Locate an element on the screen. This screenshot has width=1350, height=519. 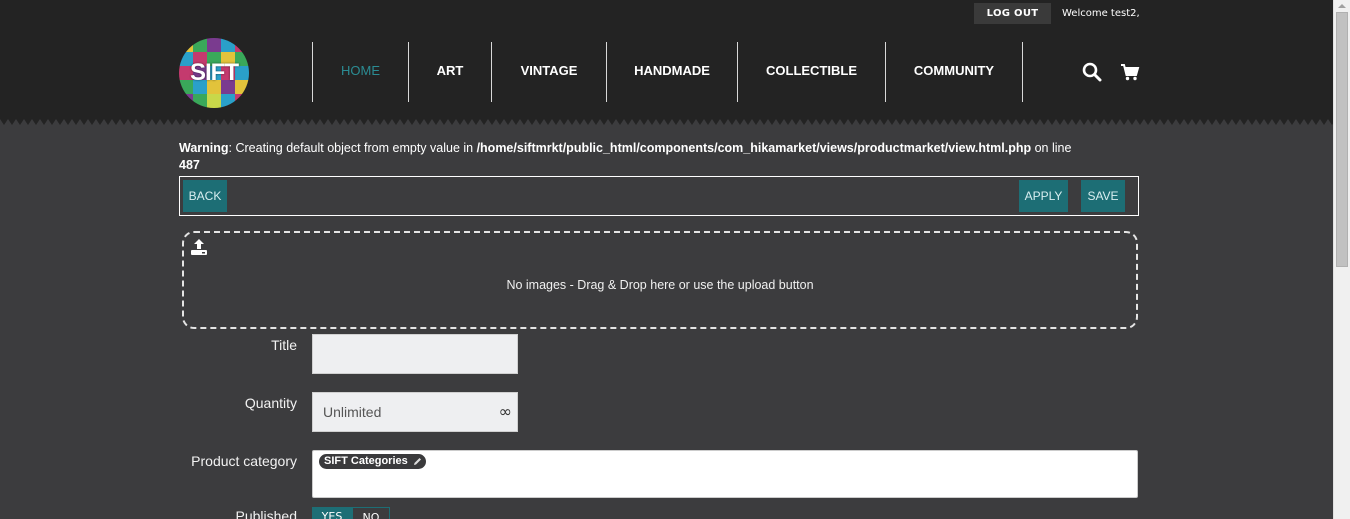
nav-collectible: COLLECTIBLE is located at coordinates (811, 71).